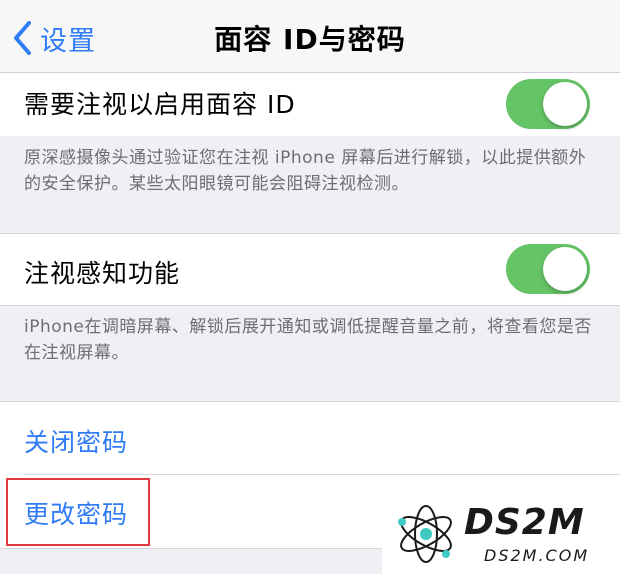  I want to click on attention-aware-toggle, so click(548, 269).